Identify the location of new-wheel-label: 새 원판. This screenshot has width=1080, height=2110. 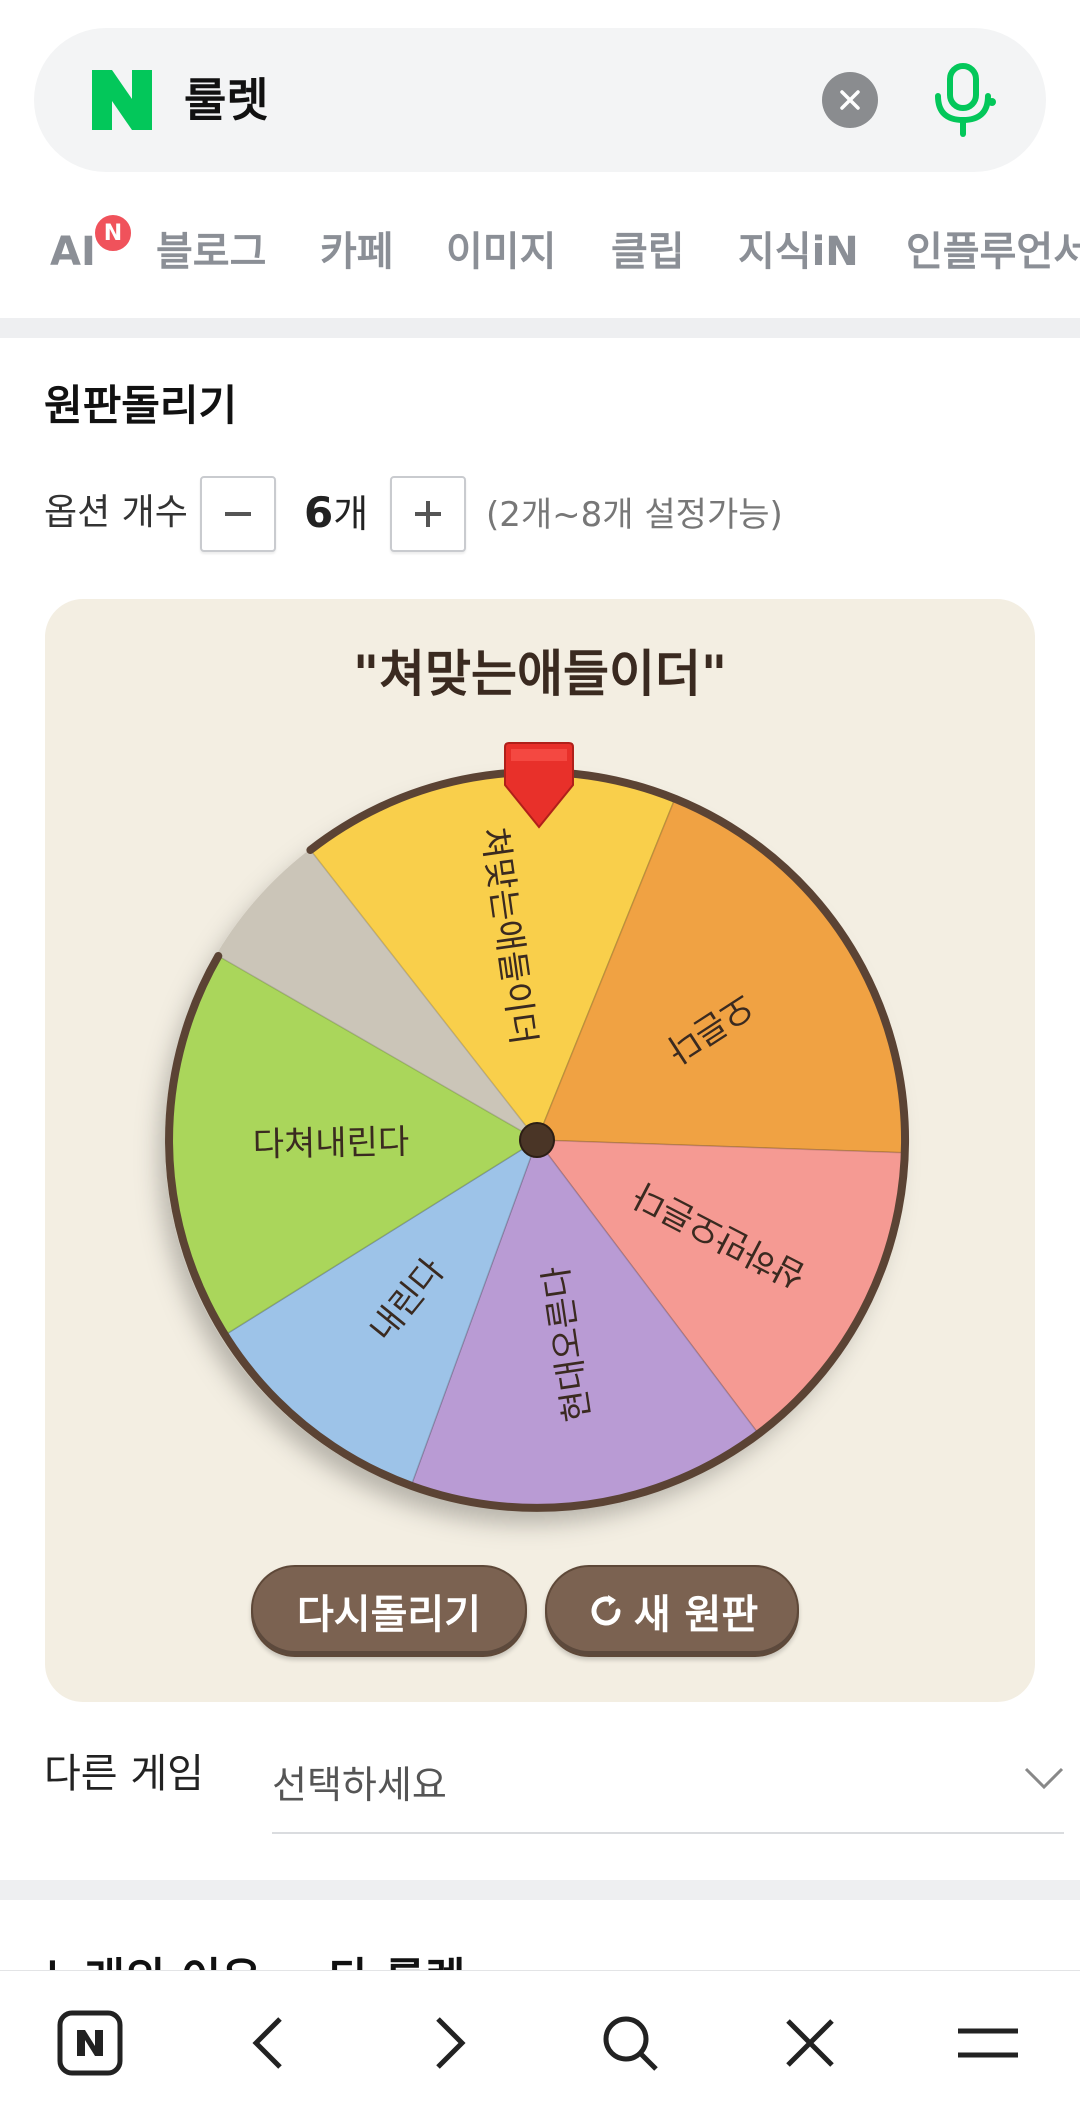
(696, 1615).